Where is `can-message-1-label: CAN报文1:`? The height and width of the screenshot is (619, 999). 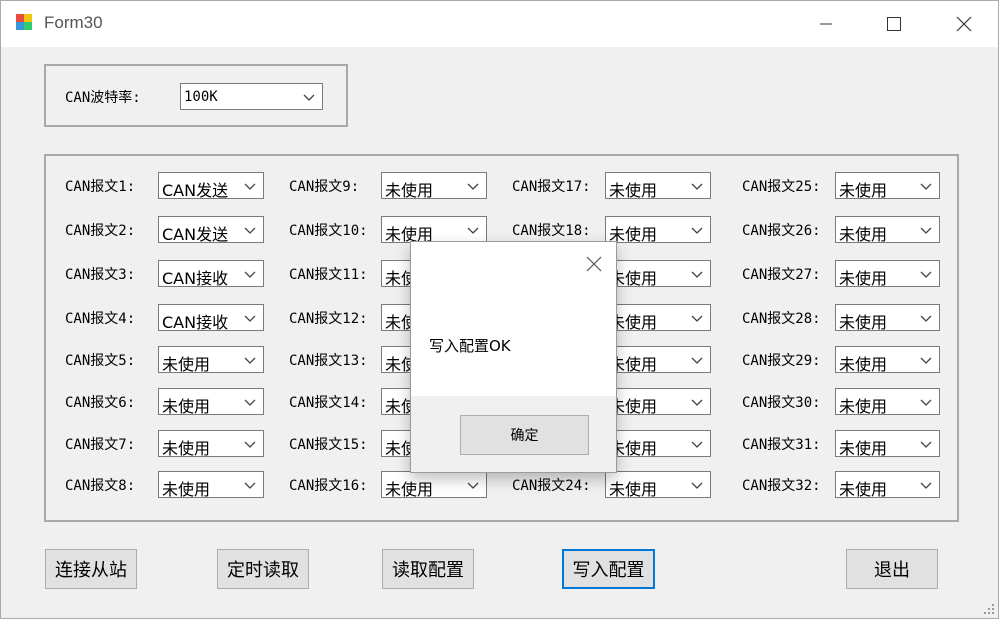 can-message-1-label: CAN报文1: is located at coordinates (100, 187).